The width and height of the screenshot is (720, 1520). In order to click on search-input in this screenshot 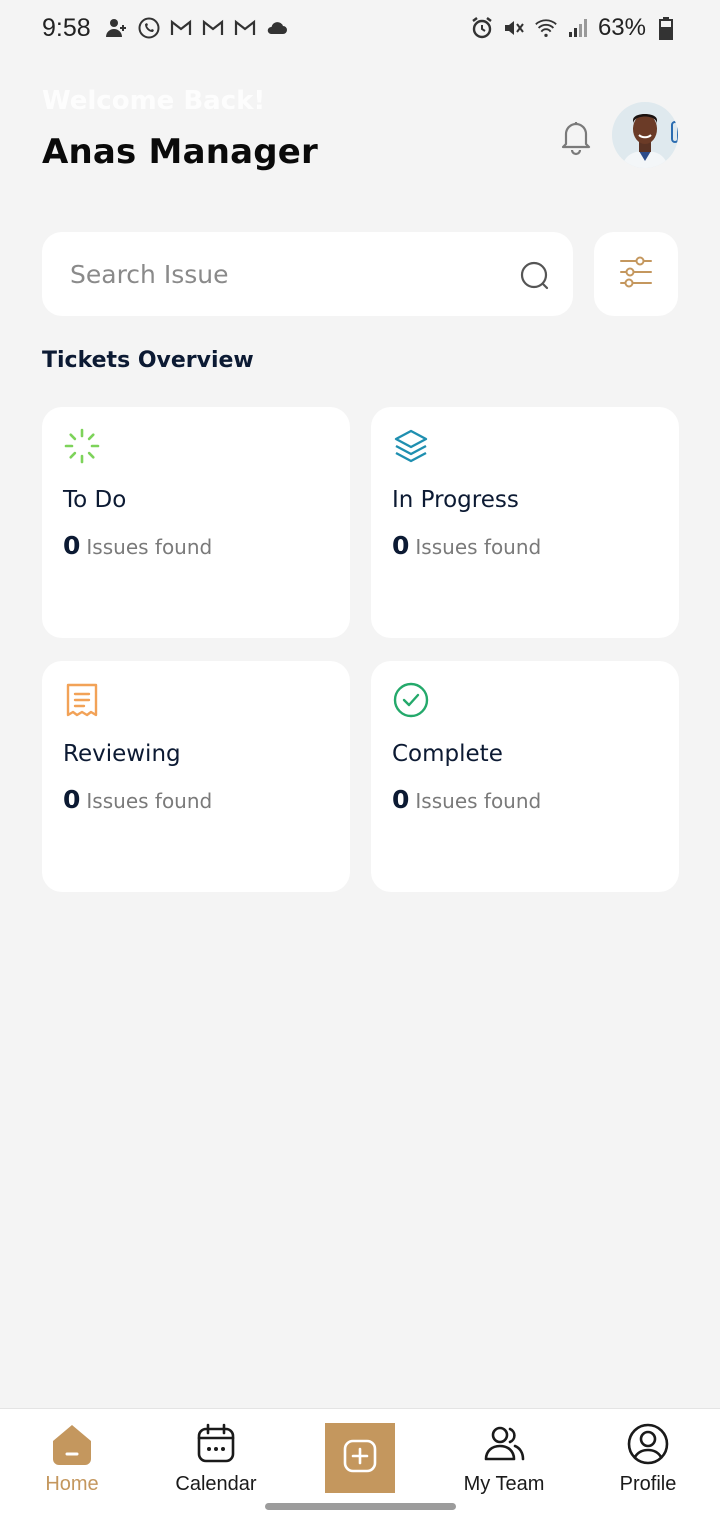, I will do `click(294, 274)`.